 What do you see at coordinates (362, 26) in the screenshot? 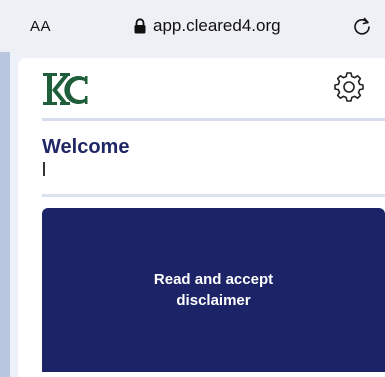
I see `reload-icon` at bounding box center [362, 26].